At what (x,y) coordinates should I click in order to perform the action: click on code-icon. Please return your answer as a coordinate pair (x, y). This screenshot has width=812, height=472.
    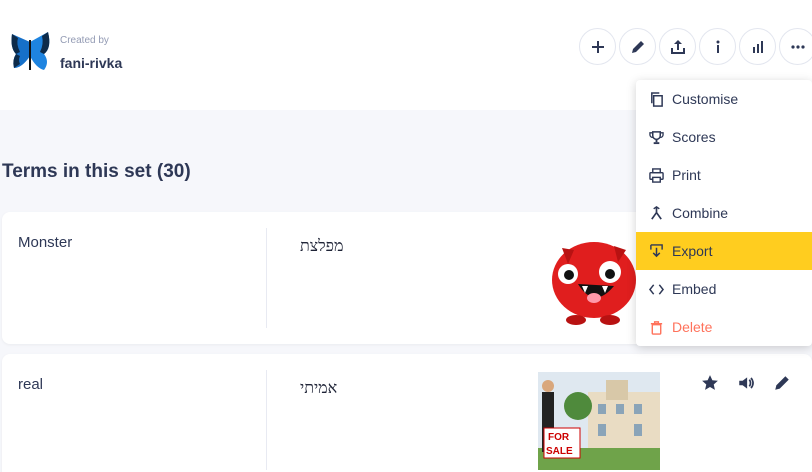
    Looking at the image, I should click on (656, 289).